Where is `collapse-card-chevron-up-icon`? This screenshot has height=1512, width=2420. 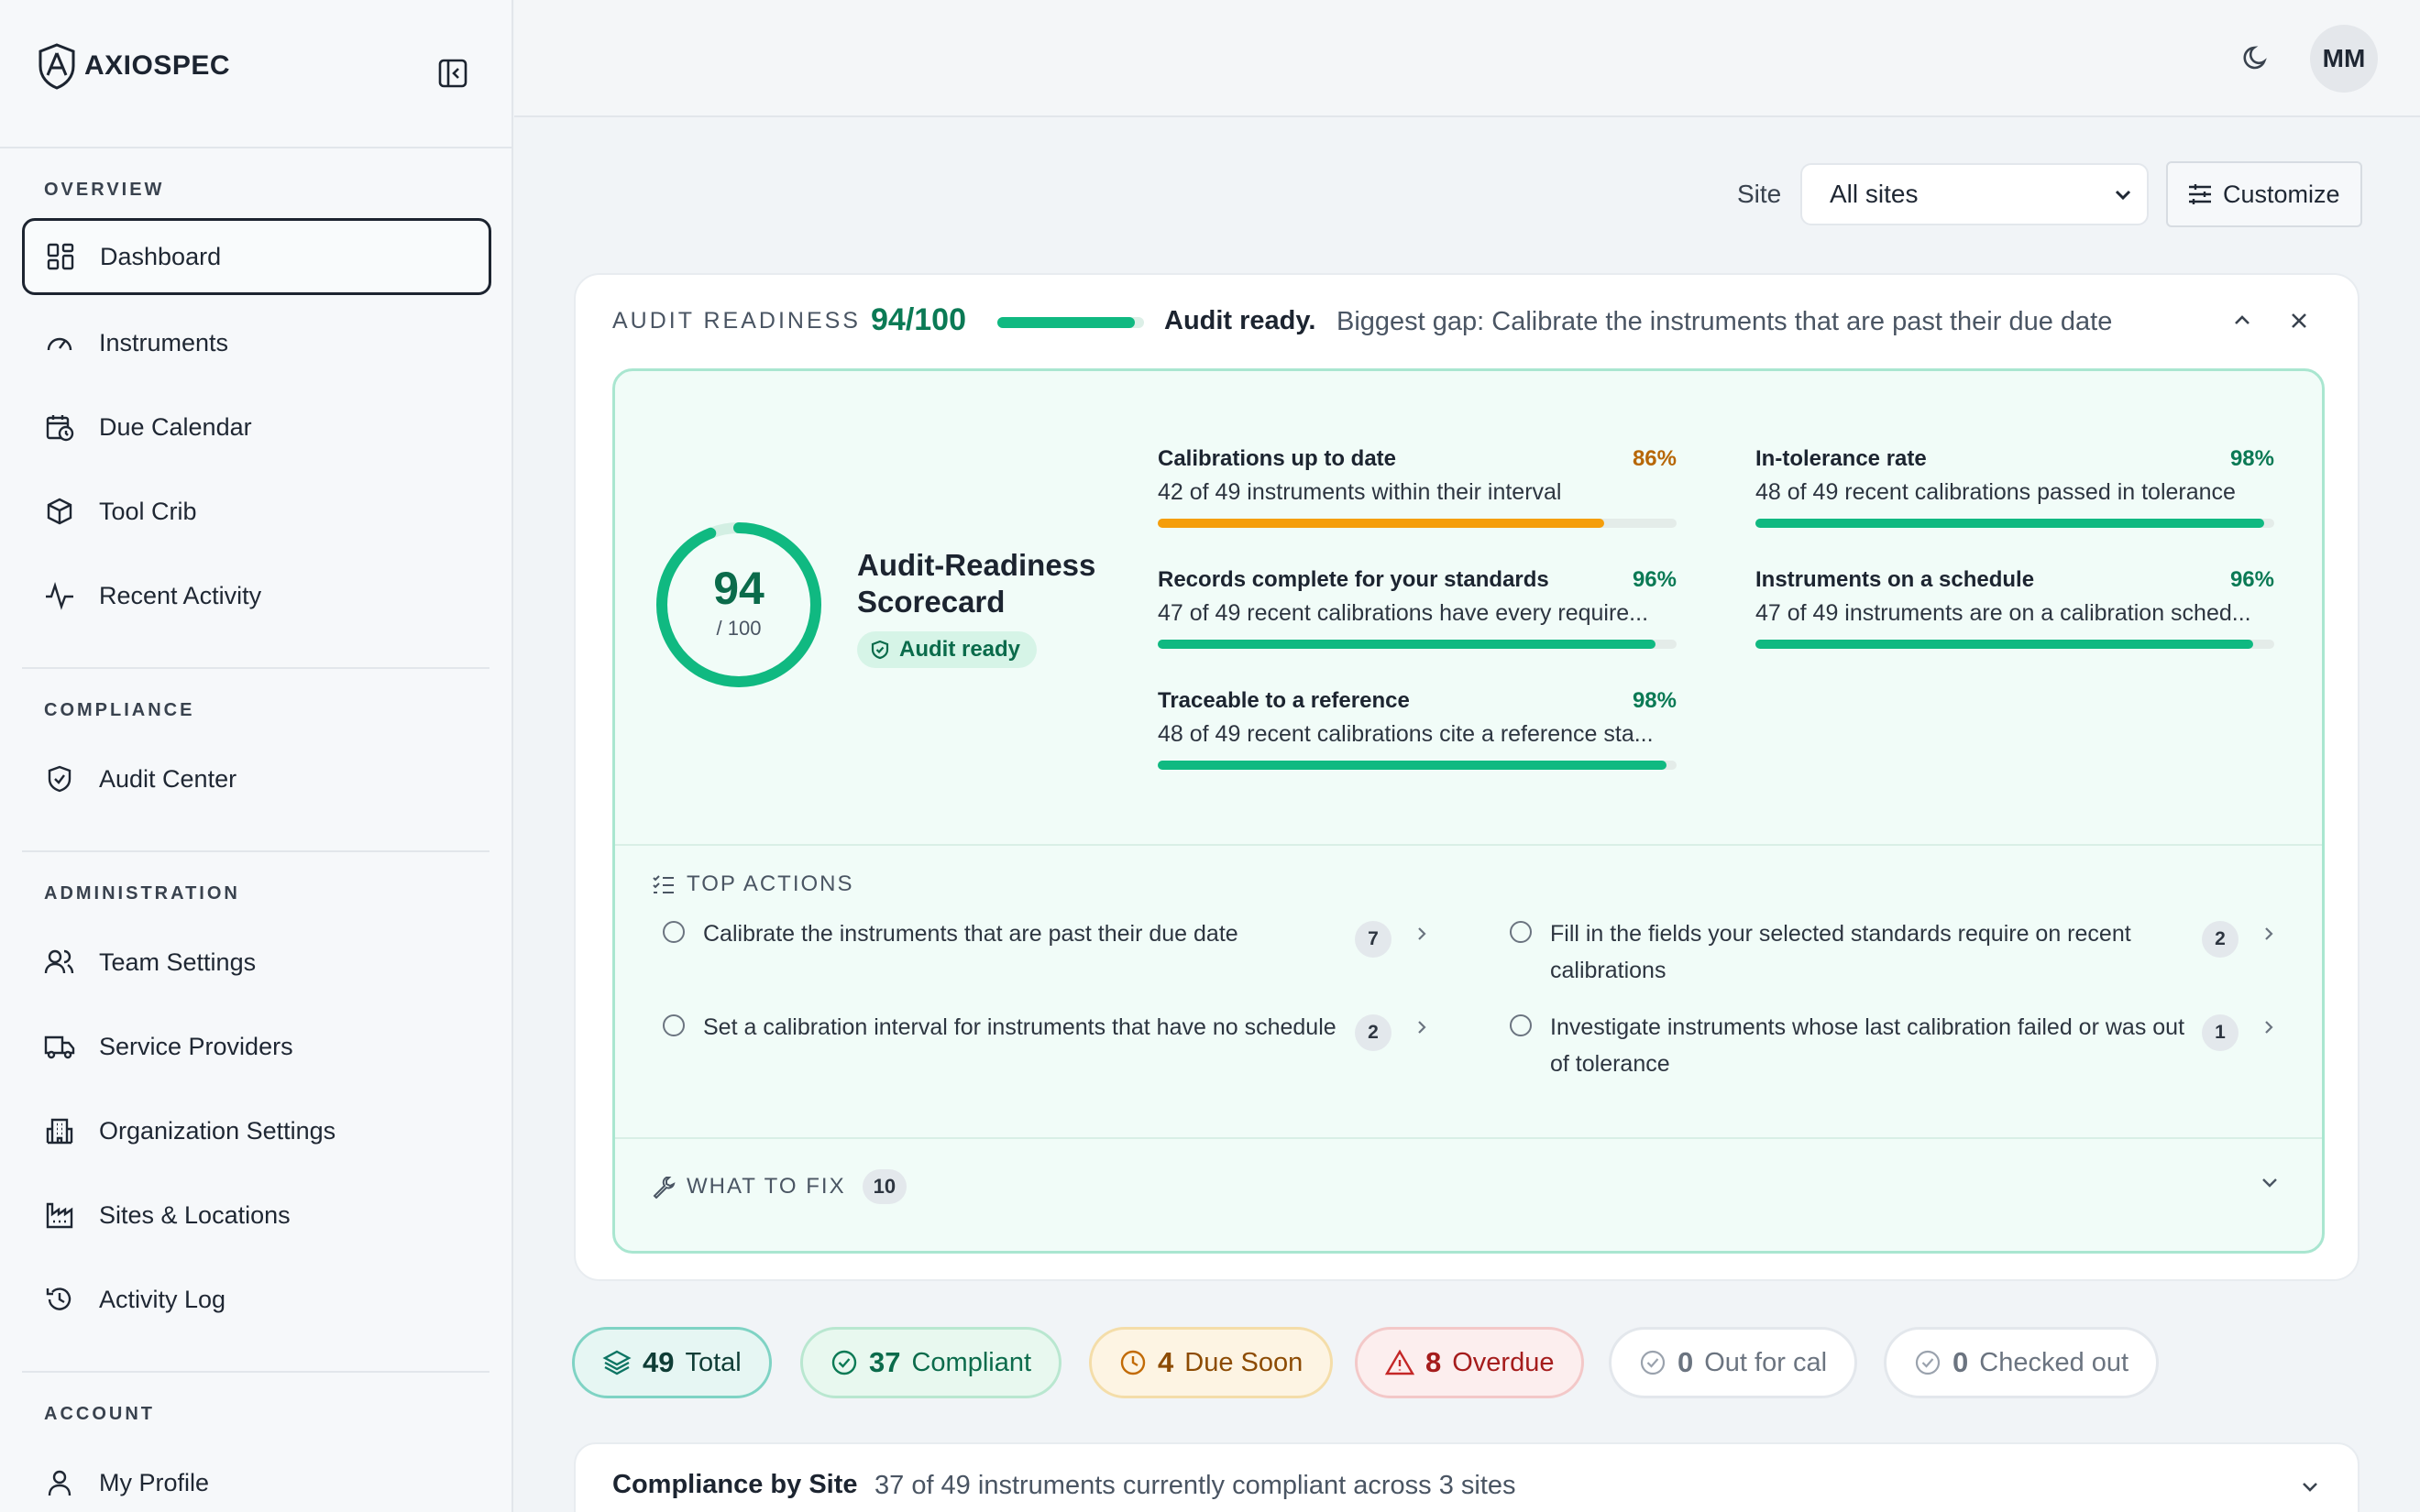
collapse-card-chevron-up-icon is located at coordinates (2242, 321).